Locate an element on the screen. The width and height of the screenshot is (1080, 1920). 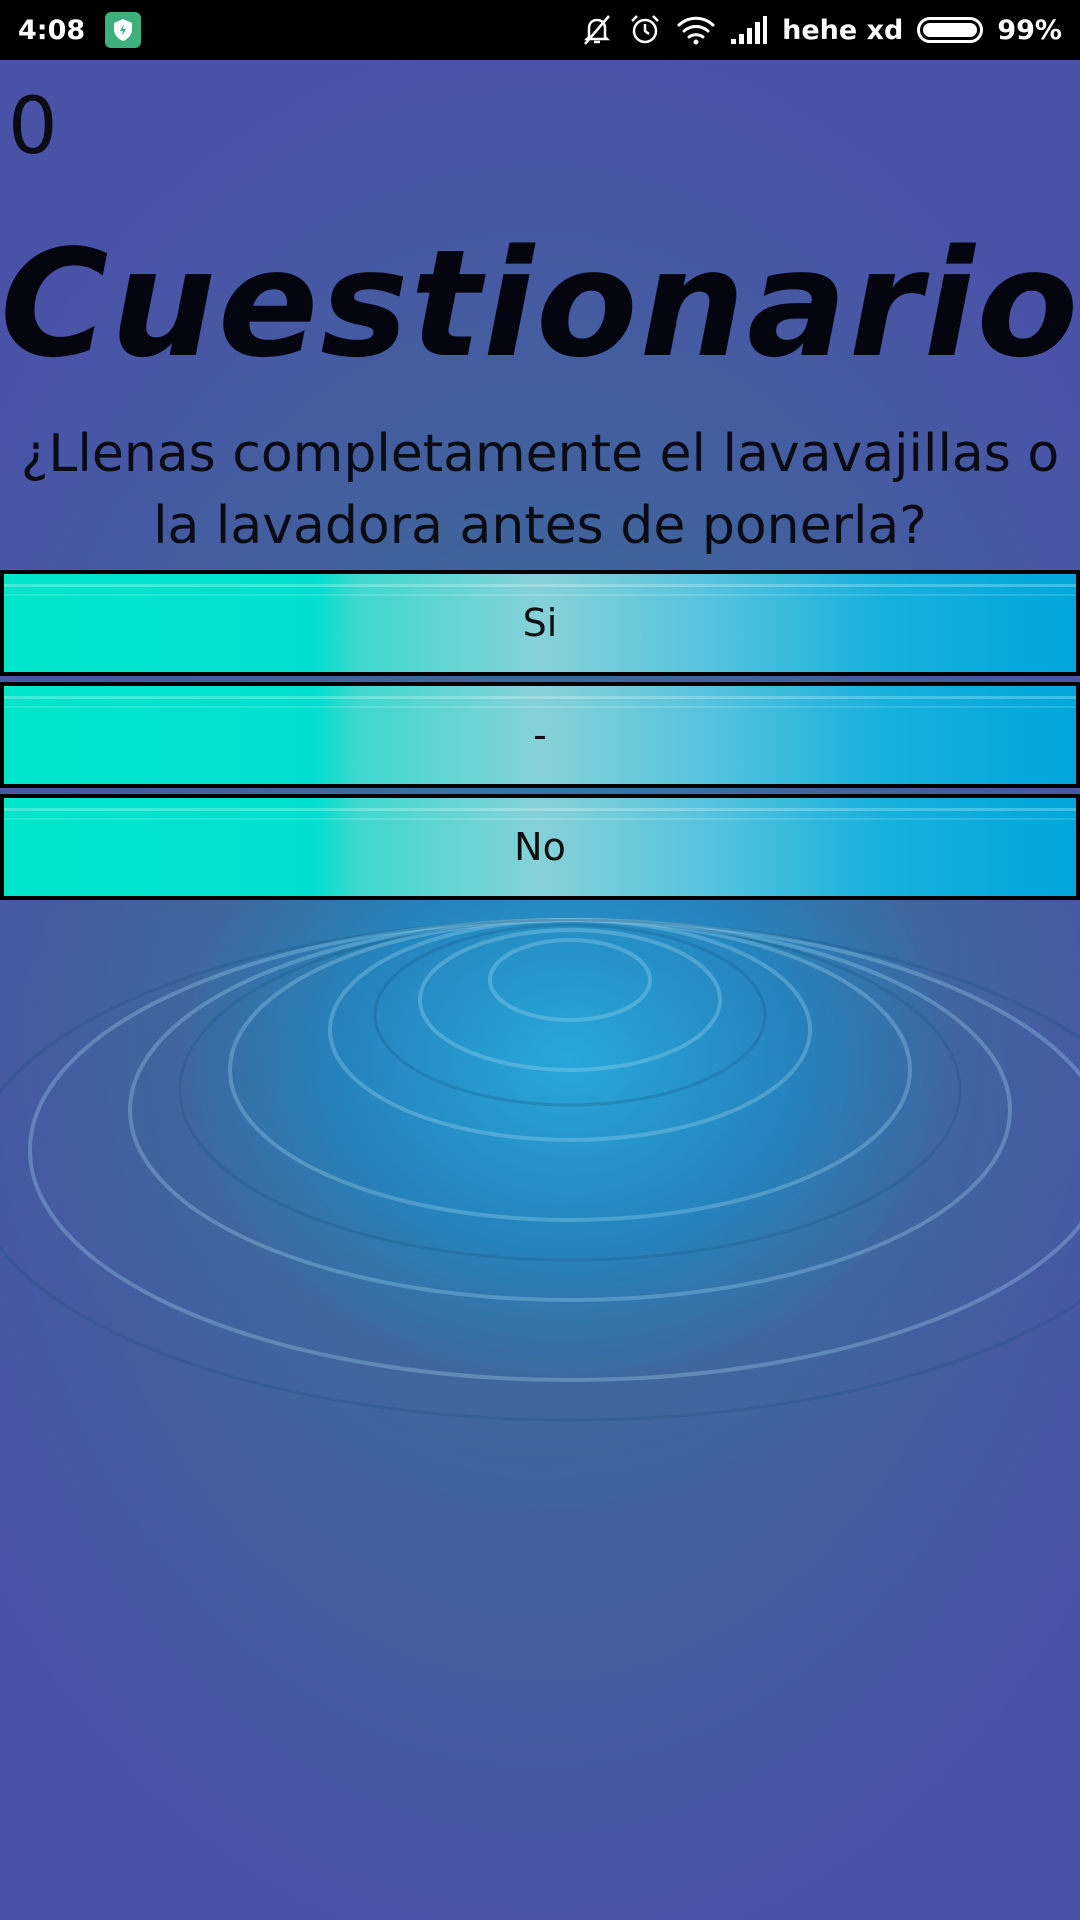
status-time: 4:08 is located at coordinates (52, 30).